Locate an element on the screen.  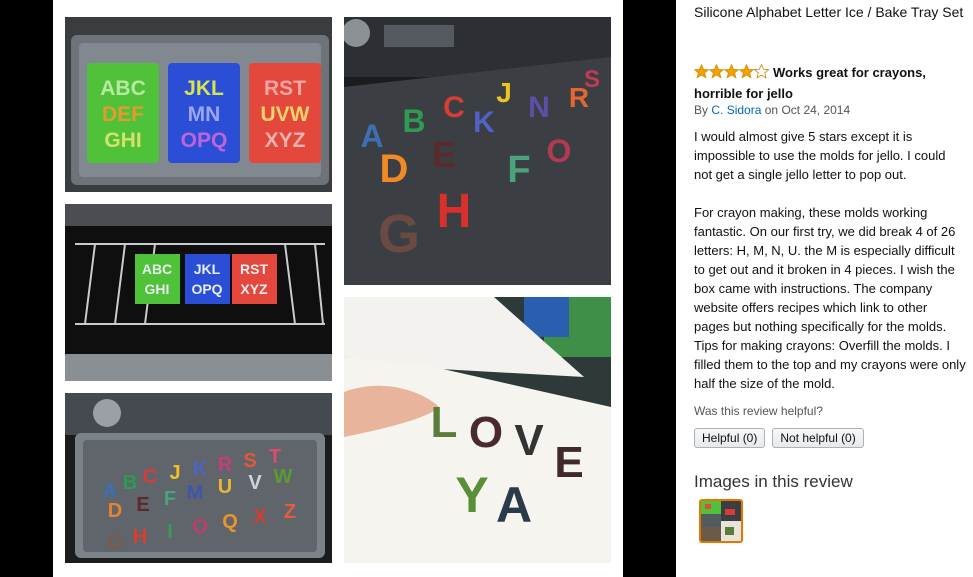
photo-crayon-letters-closeup: A B C K J N R S D E F O H G is located at coordinates (477, 151).